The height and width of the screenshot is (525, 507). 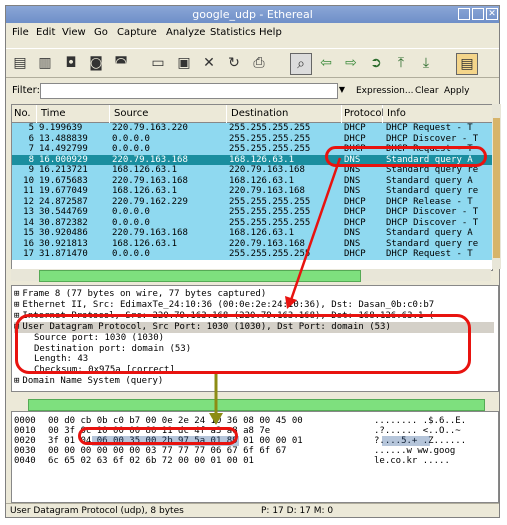 What do you see at coordinates (275, 291) in the screenshot?
I see `annotation-arrows` at bounding box center [275, 291].